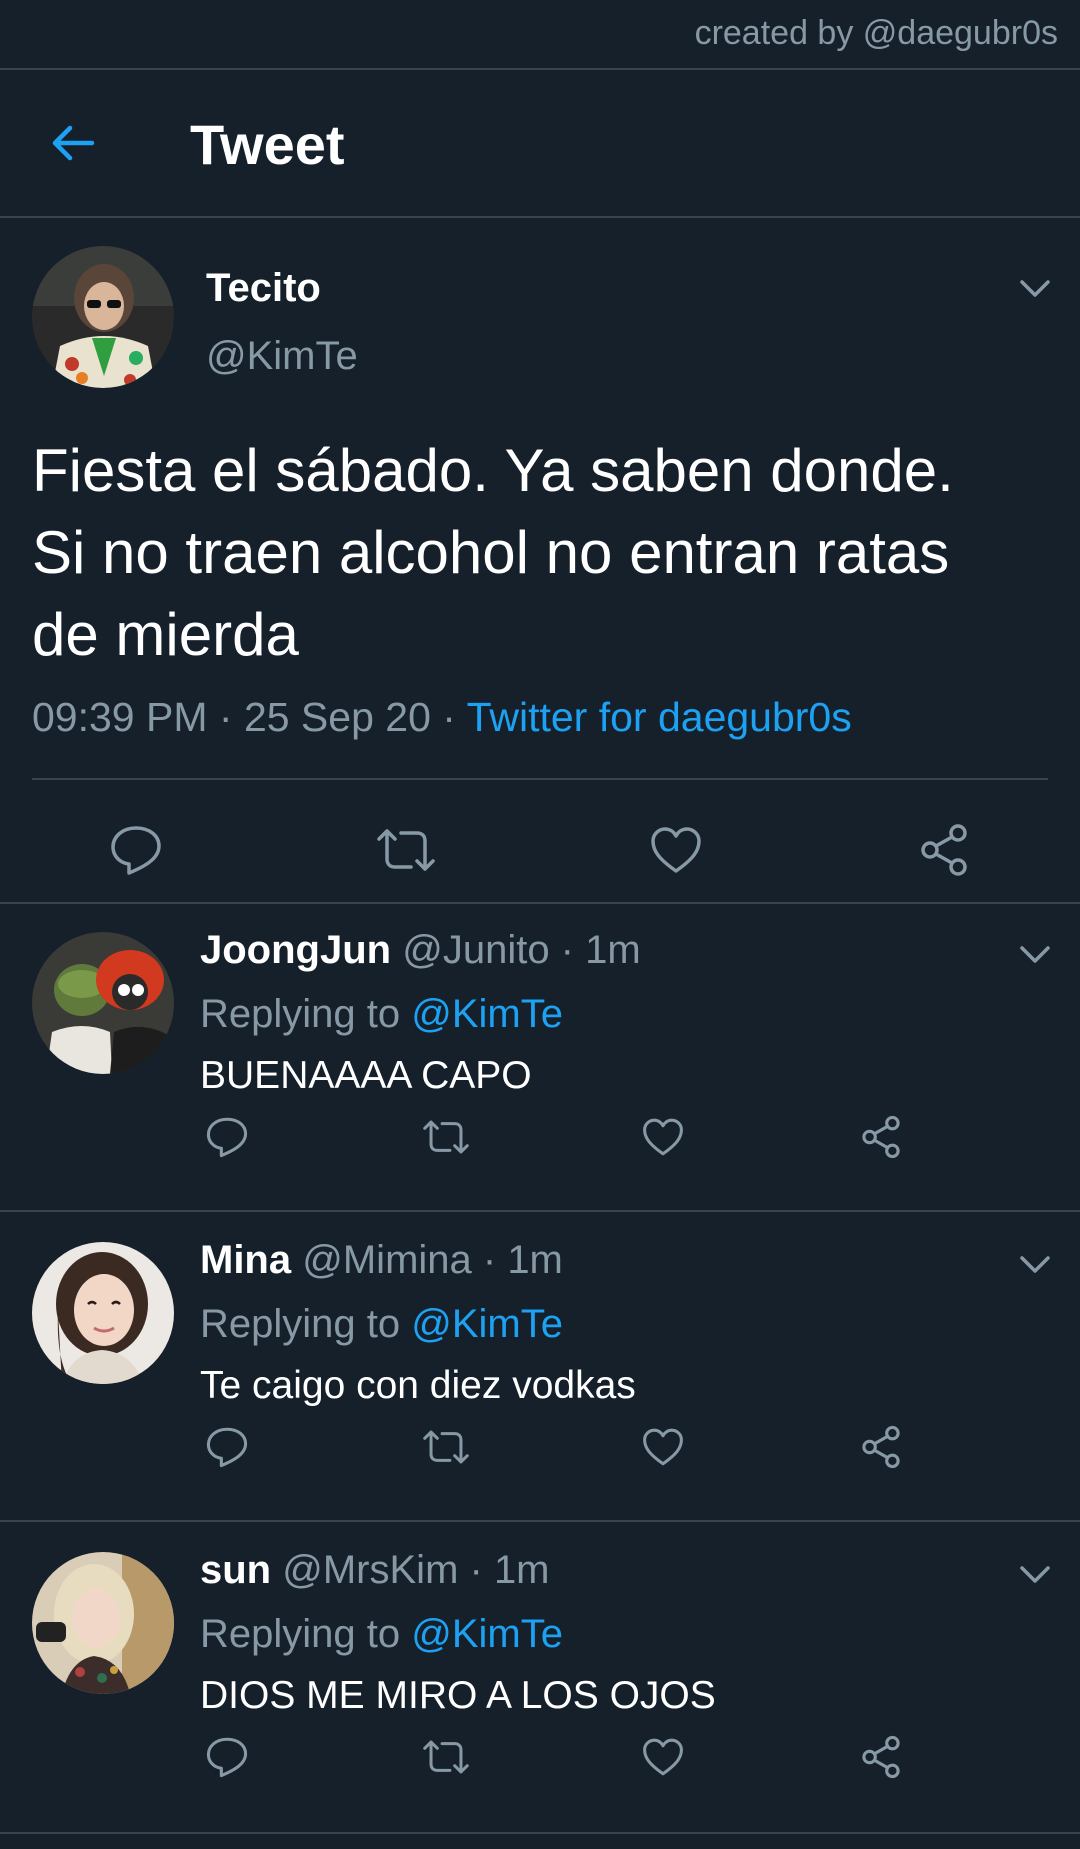  What do you see at coordinates (245, 1260) in the screenshot?
I see `display-name: Mina` at bounding box center [245, 1260].